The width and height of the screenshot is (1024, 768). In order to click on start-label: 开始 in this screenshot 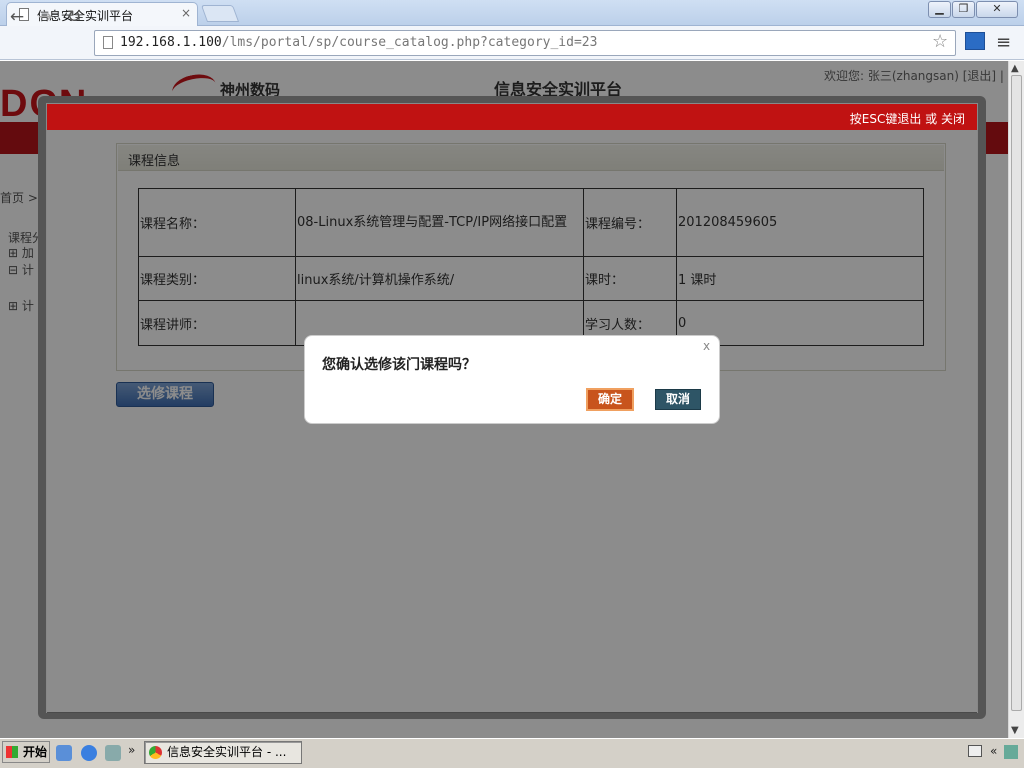, I will do `click(35, 752)`.